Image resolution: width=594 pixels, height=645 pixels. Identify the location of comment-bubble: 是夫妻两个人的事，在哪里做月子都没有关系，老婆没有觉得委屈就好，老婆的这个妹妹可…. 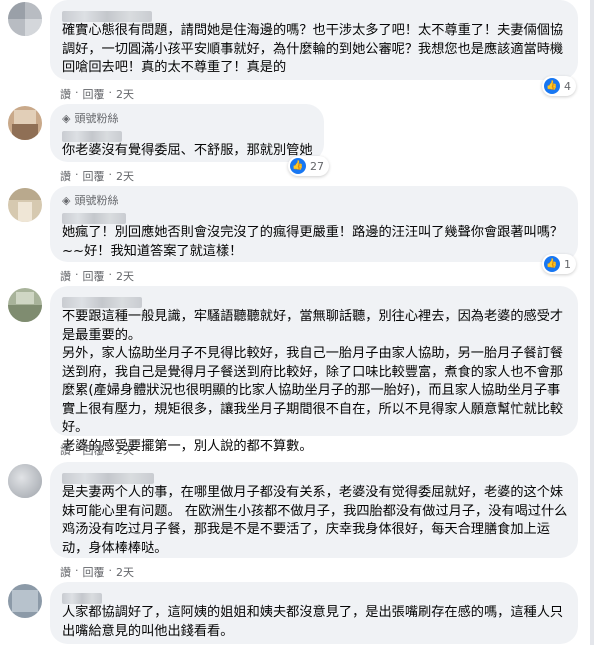
(314, 510).